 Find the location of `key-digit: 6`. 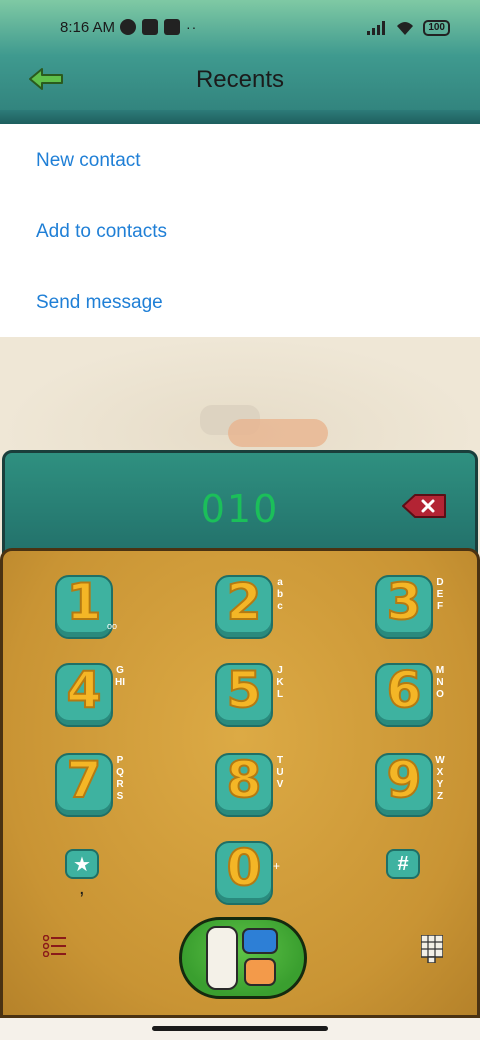

key-digit: 6 is located at coordinates (404, 690).